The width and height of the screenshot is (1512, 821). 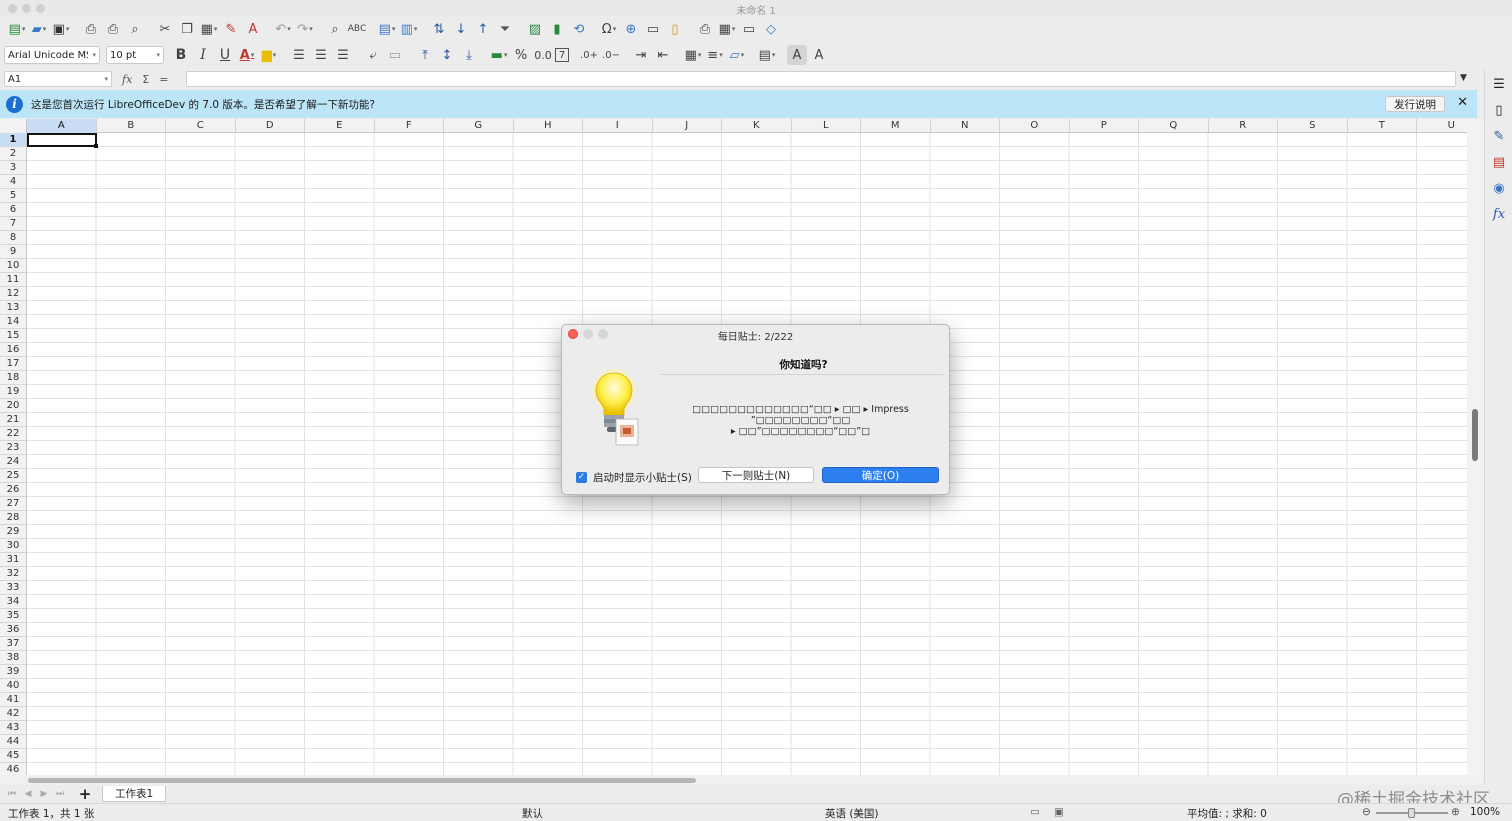 What do you see at coordinates (409, 29) in the screenshot?
I see `column-icon: ▥` at bounding box center [409, 29].